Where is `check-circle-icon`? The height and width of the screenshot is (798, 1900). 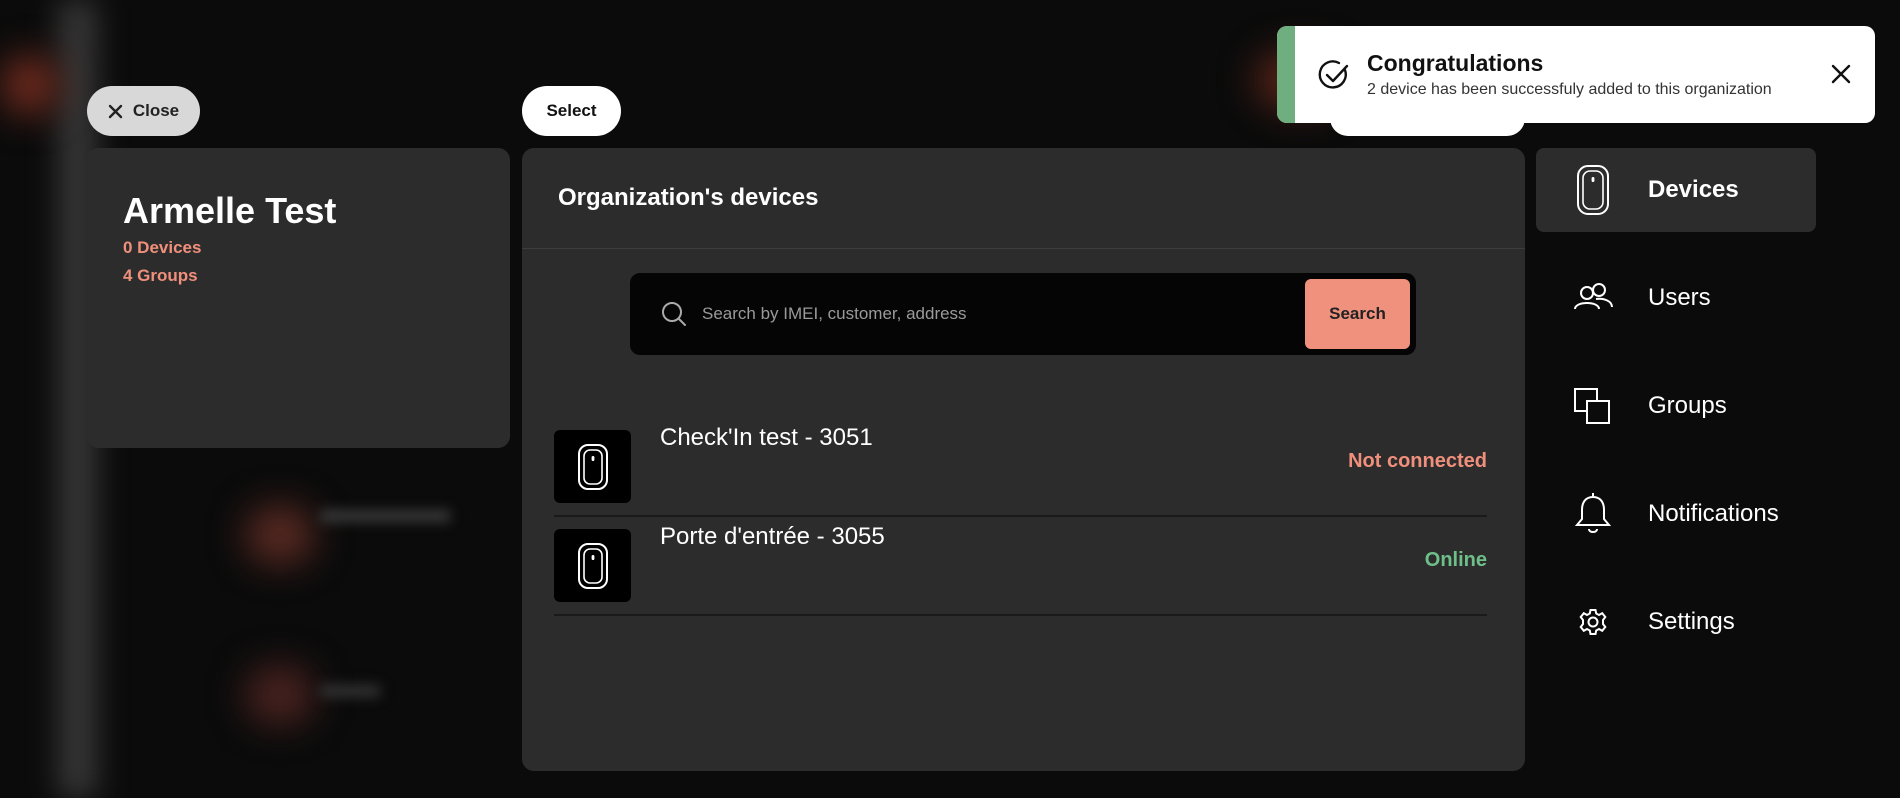 check-circle-icon is located at coordinates (1333, 74).